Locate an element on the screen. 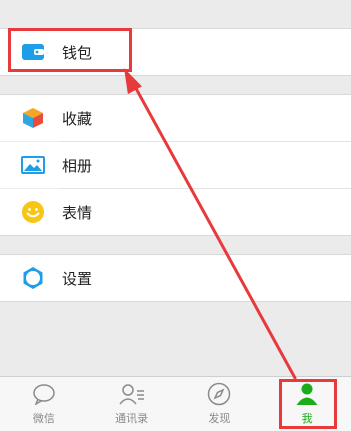 Image resolution: width=351 pixels, height=431 pixels. menu-item-label: 钱包 is located at coordinates (77, 52).